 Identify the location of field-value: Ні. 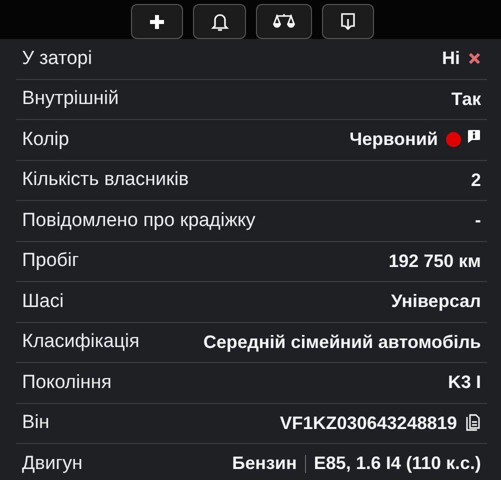
(451, 59).